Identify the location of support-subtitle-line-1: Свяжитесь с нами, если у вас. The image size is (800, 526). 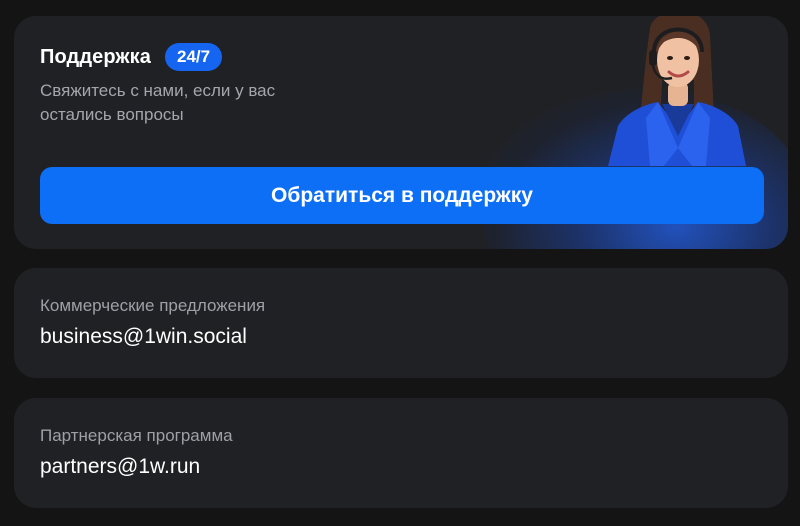
(158, 90).